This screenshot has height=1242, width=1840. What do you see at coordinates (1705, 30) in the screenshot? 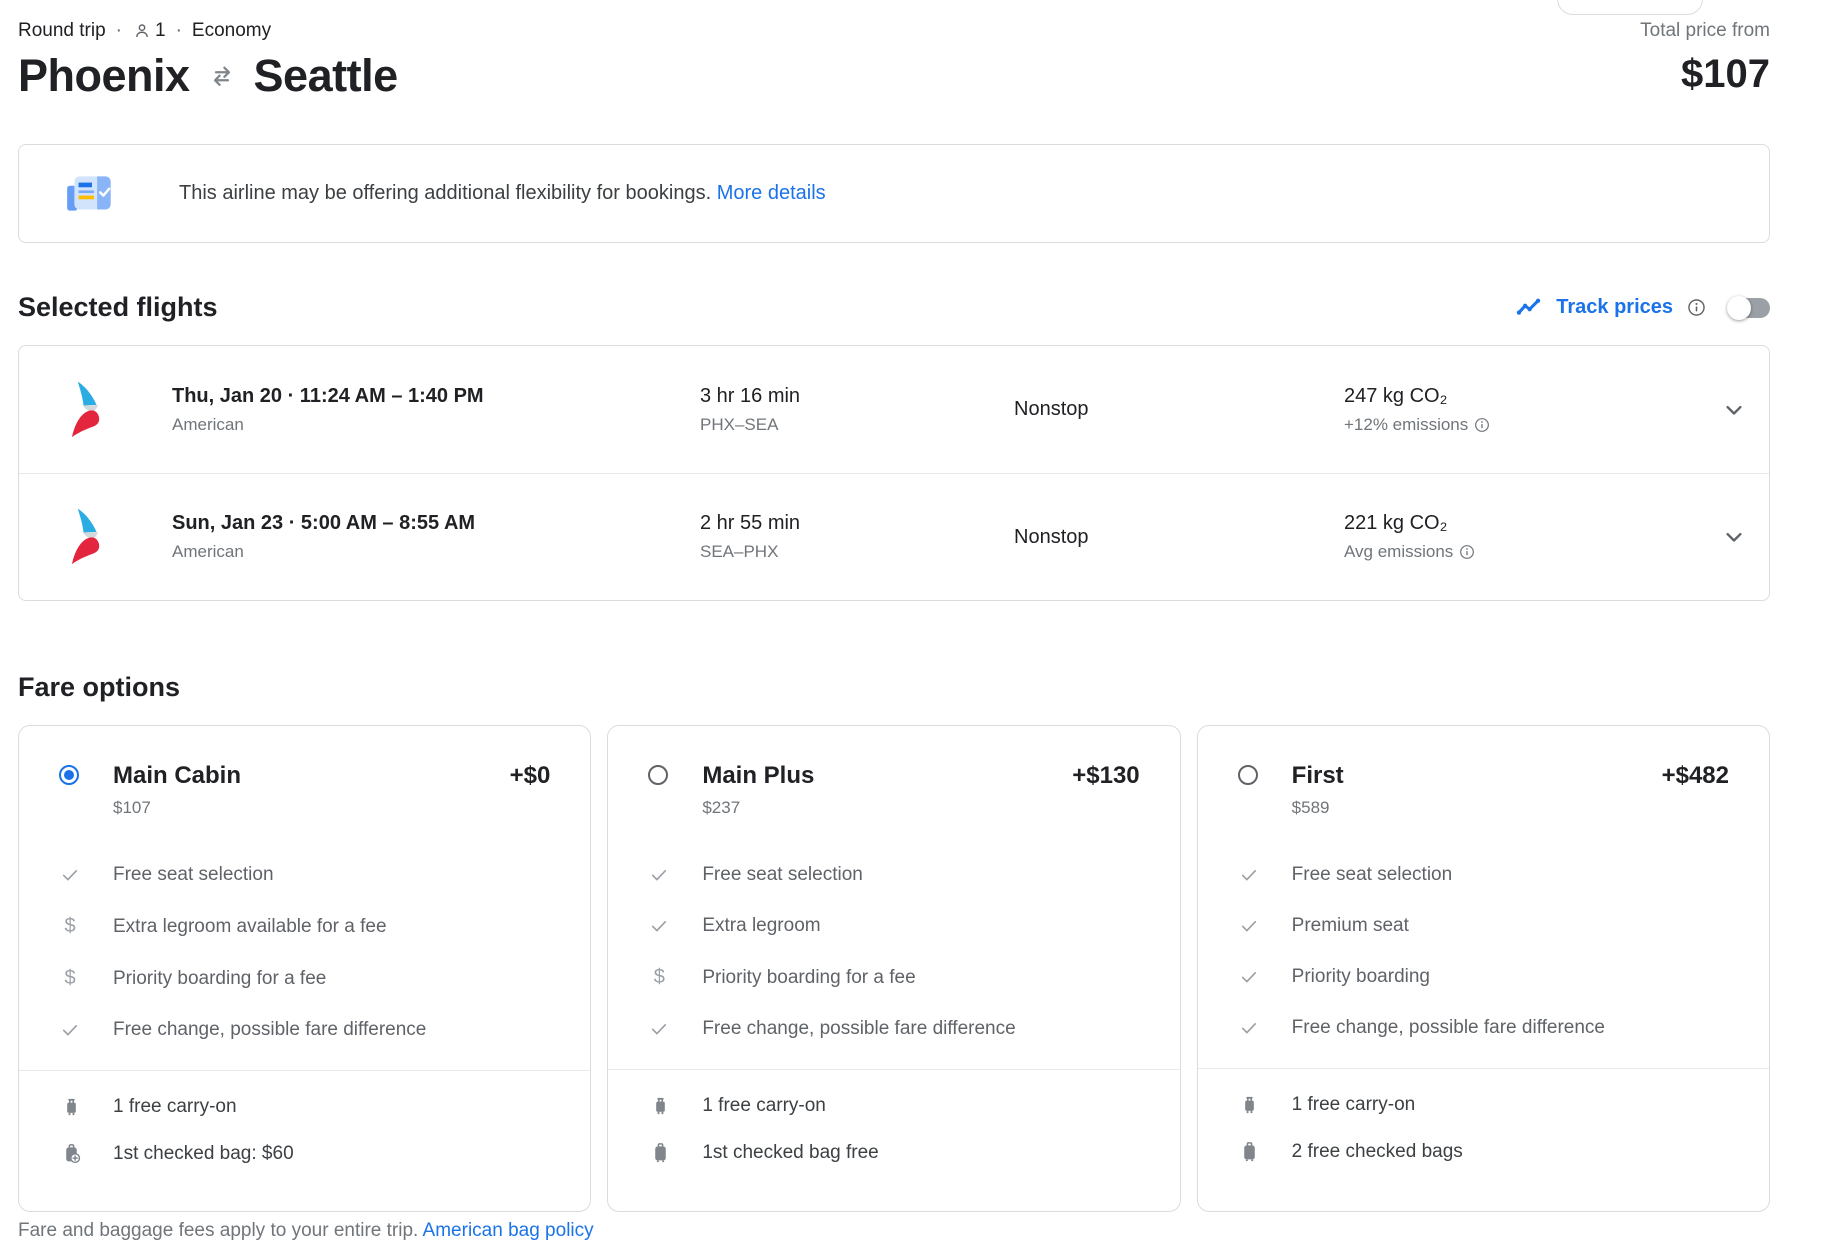
I see `total-price-label: Total price from` at bounding box center [1705, 30].